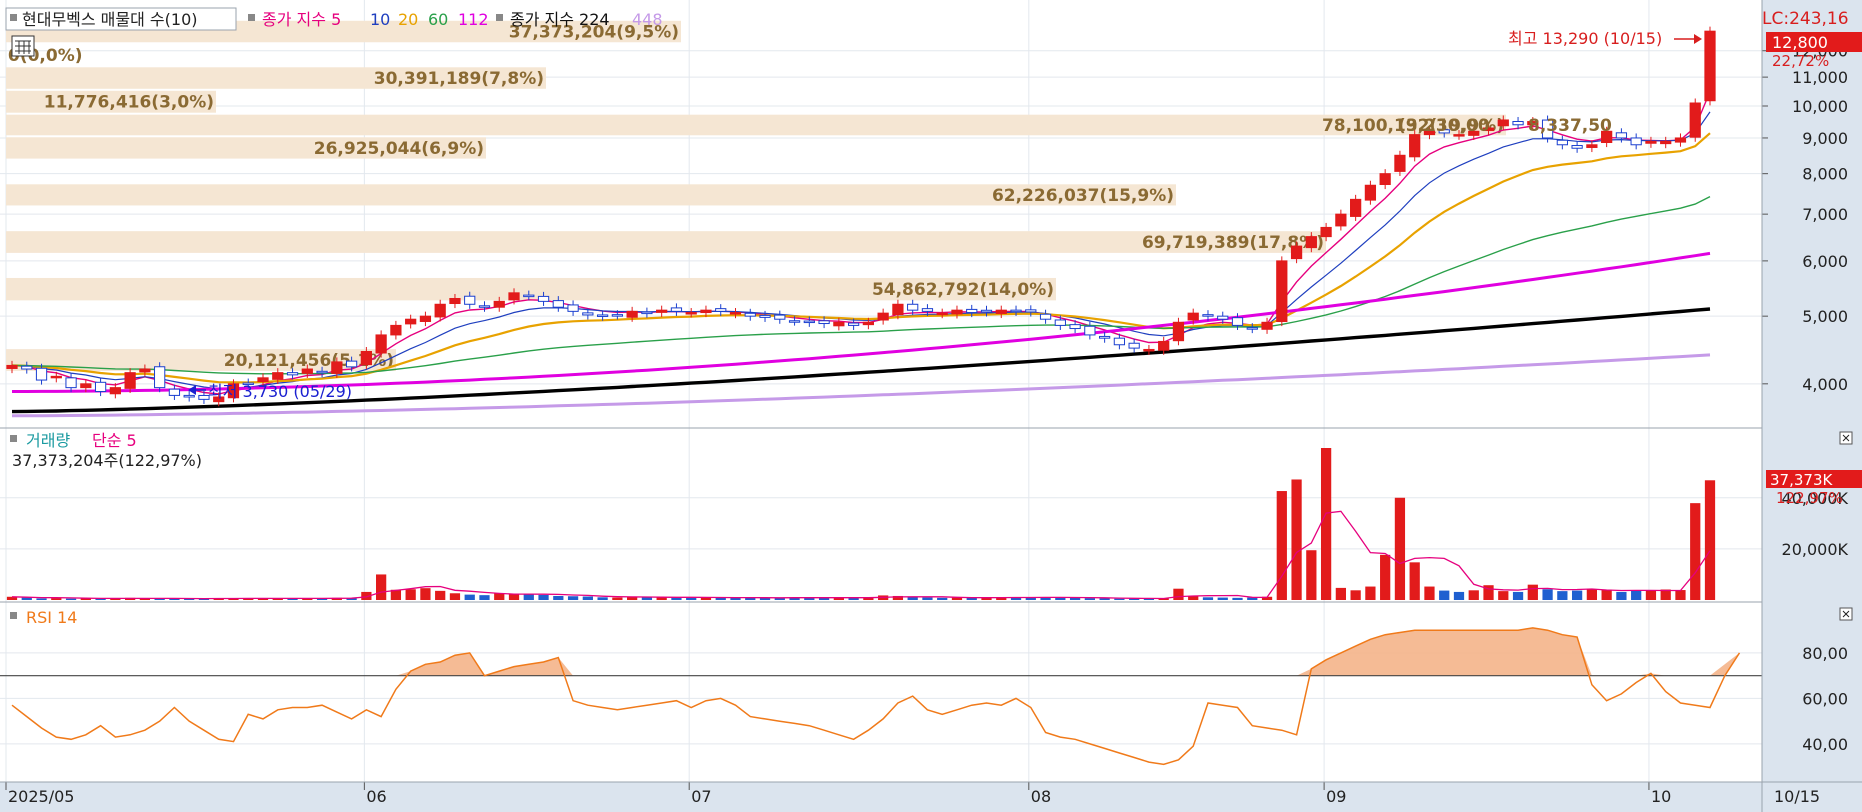 Image resolution: width=1862 pixels, height=812 pixels. Describe the element at coordinates (1846, 614) in the screenshot. I see `rsi-panel-close-icon` at that location.